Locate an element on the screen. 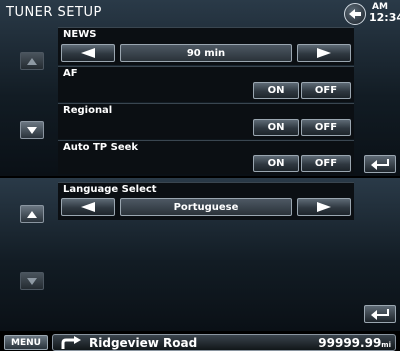 The image size is (400, 351). clock-time: 12:34 is located at coordinates (384, 17).